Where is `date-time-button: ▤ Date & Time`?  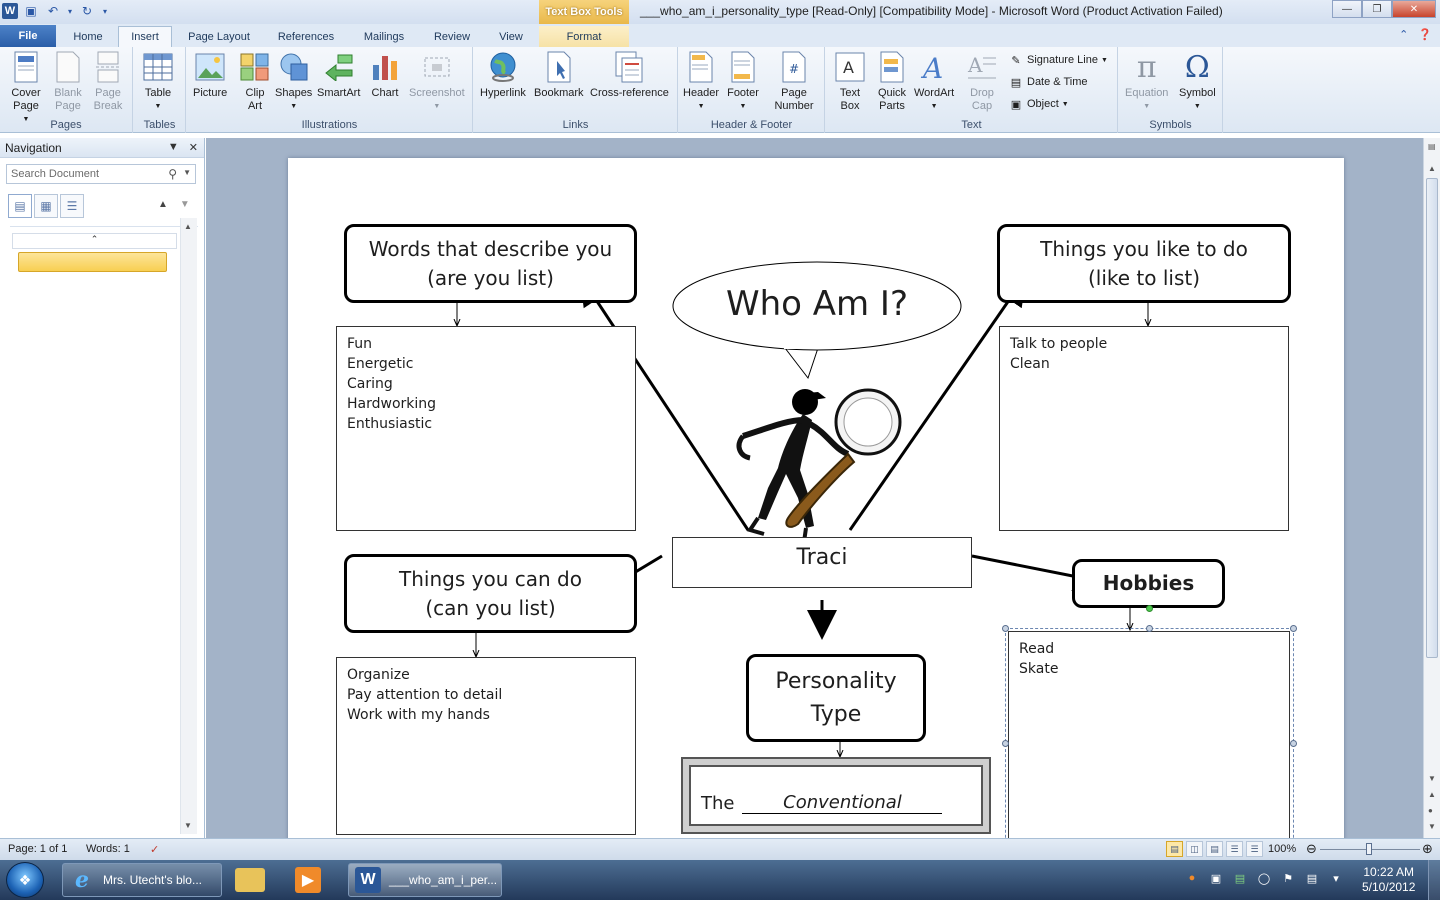
date-time-button: ▤ Date & Time is located at coordinates (1048, 82).